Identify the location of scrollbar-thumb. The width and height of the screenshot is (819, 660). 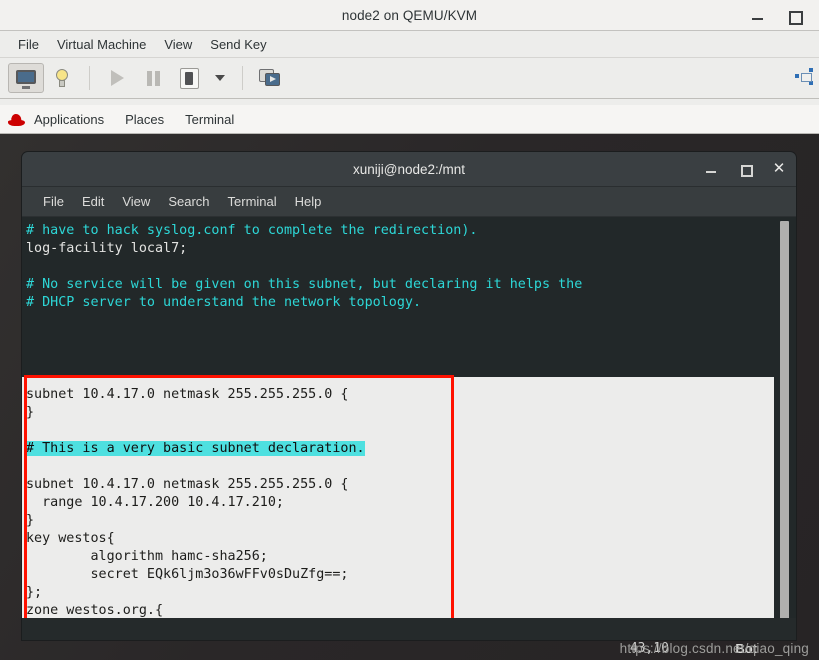
(784, 429).